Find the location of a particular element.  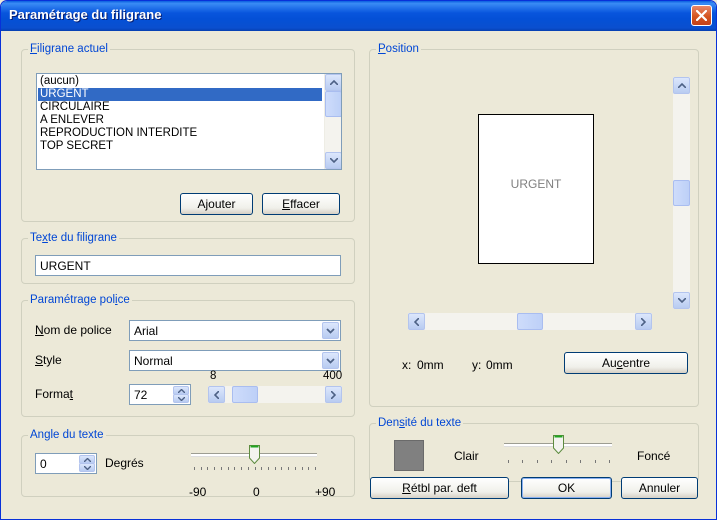

dark-label: Foncé is located at coordinates (654, 456).